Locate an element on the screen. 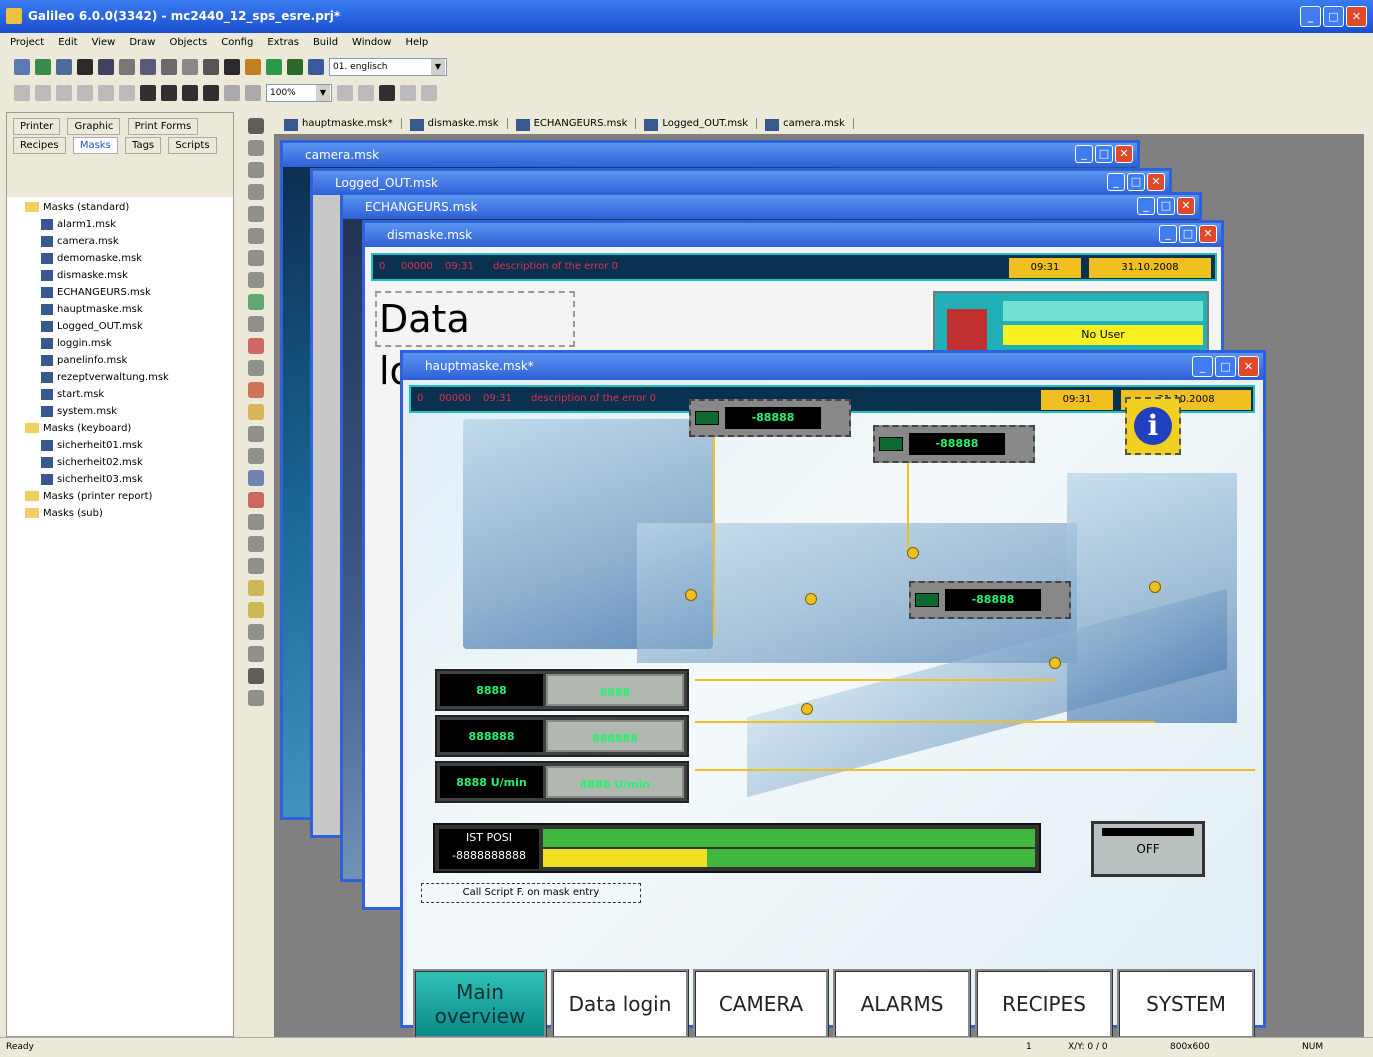  tree-folder: Masks (sub) is located at coordinates (120, 513).